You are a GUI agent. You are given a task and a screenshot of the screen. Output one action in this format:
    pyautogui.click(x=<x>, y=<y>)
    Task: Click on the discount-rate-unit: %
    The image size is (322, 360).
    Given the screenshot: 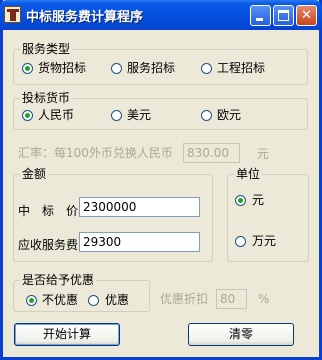 What is the action you would take?
    pyautogui.click(x=264, y=299)
    